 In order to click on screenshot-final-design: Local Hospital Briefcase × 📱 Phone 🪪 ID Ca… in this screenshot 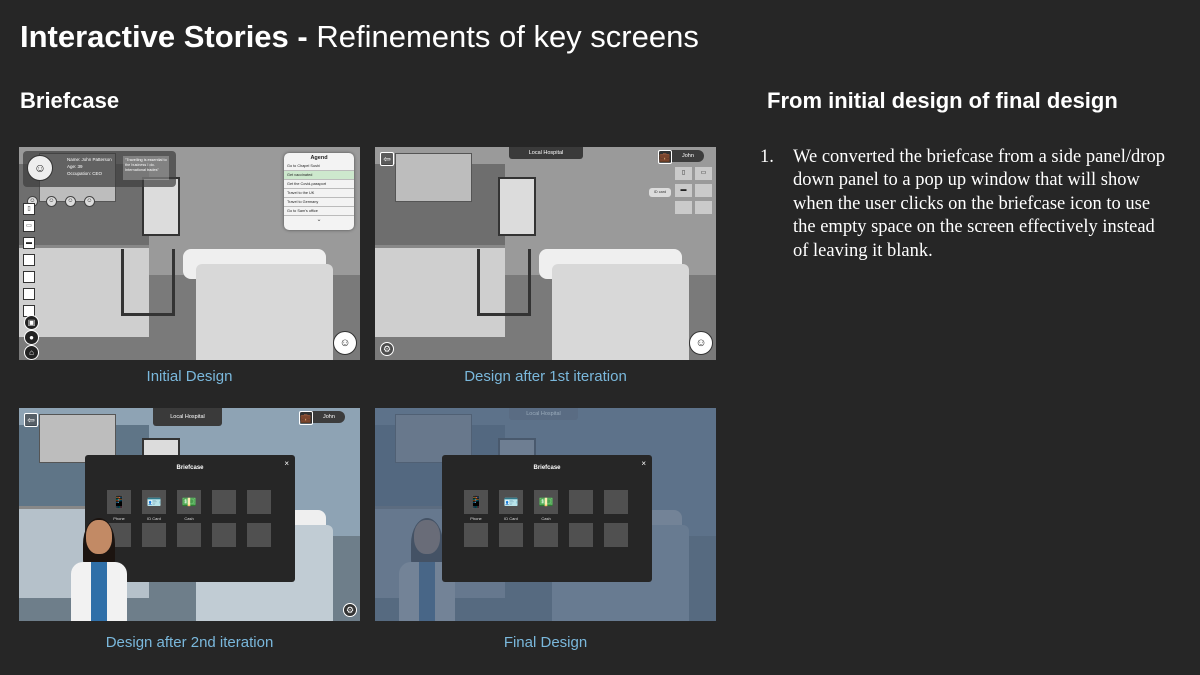, I will do `click(545, 514)`.